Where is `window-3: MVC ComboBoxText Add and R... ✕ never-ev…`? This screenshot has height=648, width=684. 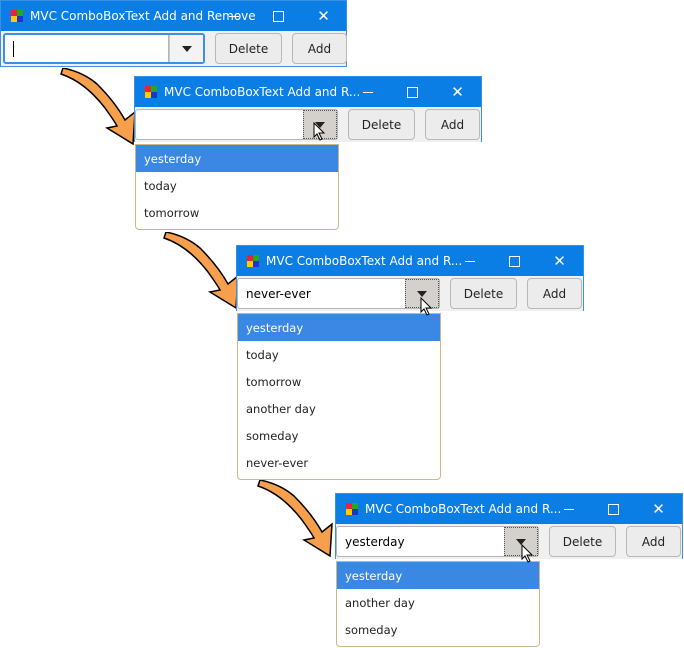
window-3: MVC ComboBoxText Add and R... ✕ never-ev… is located at coordinates (410, 278).